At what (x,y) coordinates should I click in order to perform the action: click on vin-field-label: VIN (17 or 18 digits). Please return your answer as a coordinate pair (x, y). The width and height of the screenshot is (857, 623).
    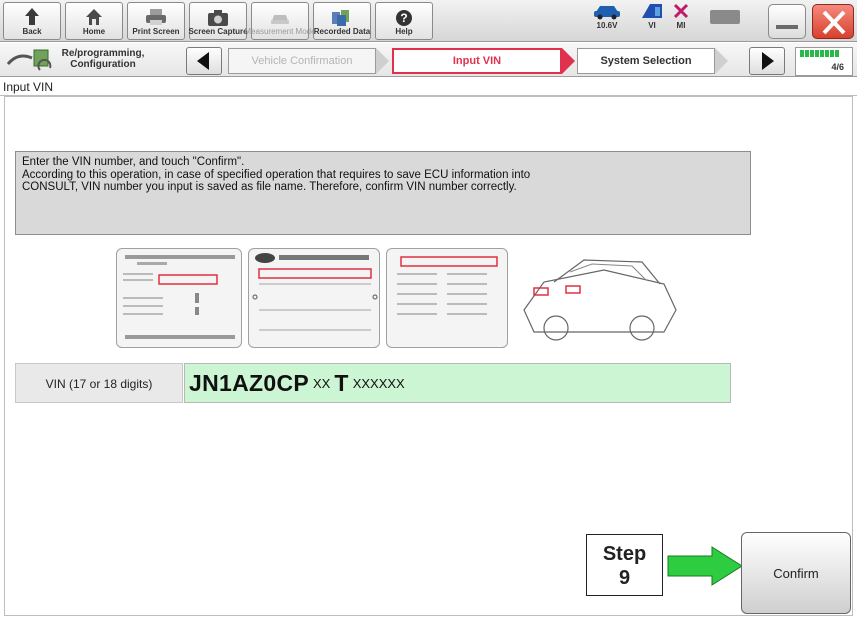
    Looking at the image, I should click on (99, 383).